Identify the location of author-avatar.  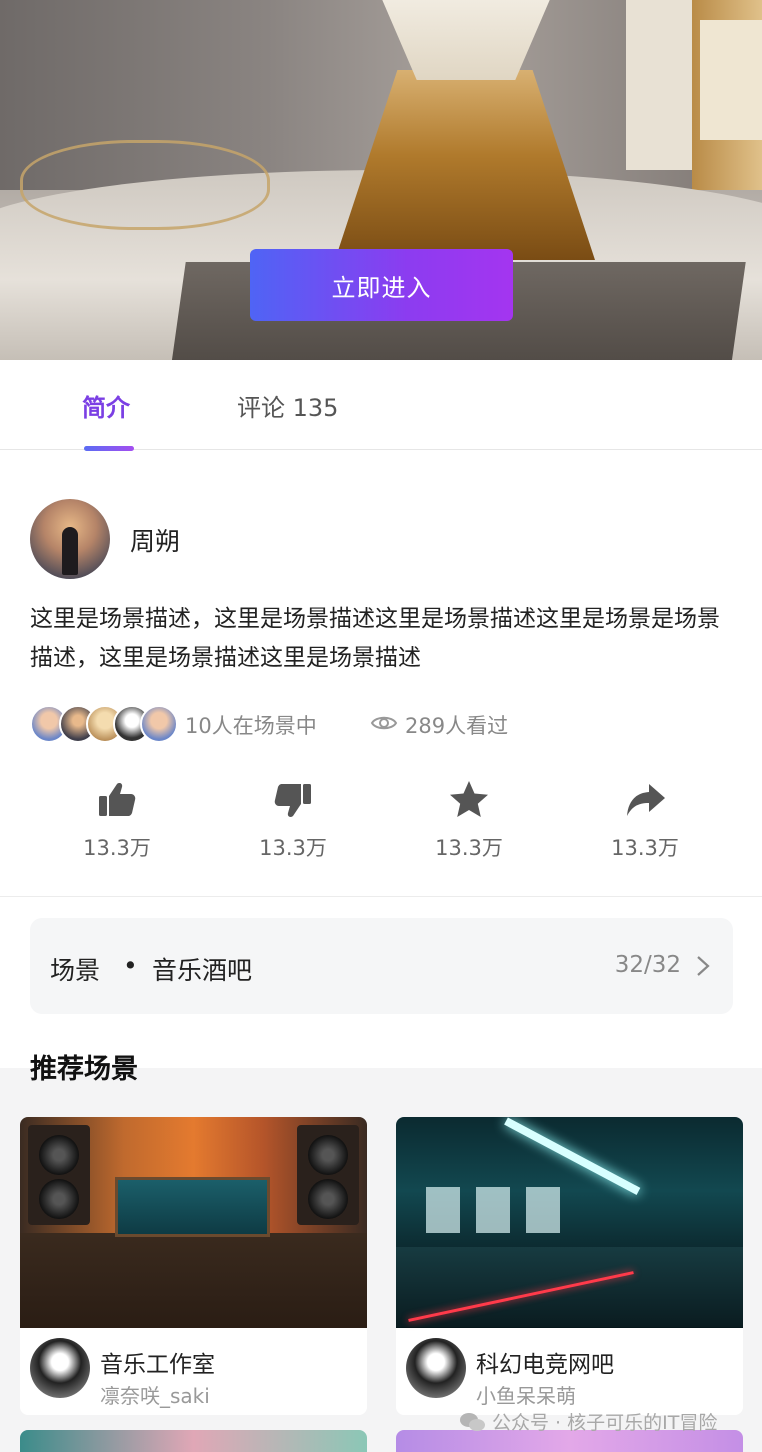
(70, 539).